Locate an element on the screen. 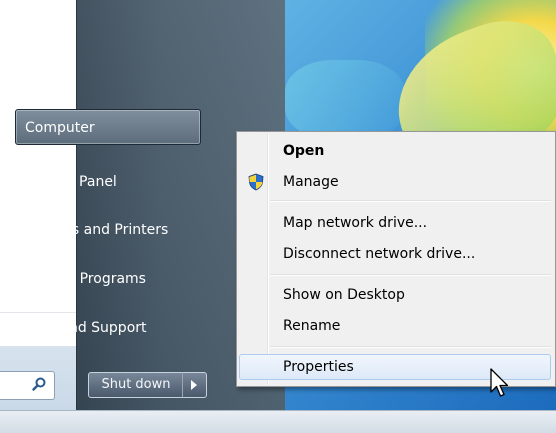 The width and height of the screenshot is (556, 433). start-item-devices-and-printers: Devices and Printers is located at coordinates (108, 230).